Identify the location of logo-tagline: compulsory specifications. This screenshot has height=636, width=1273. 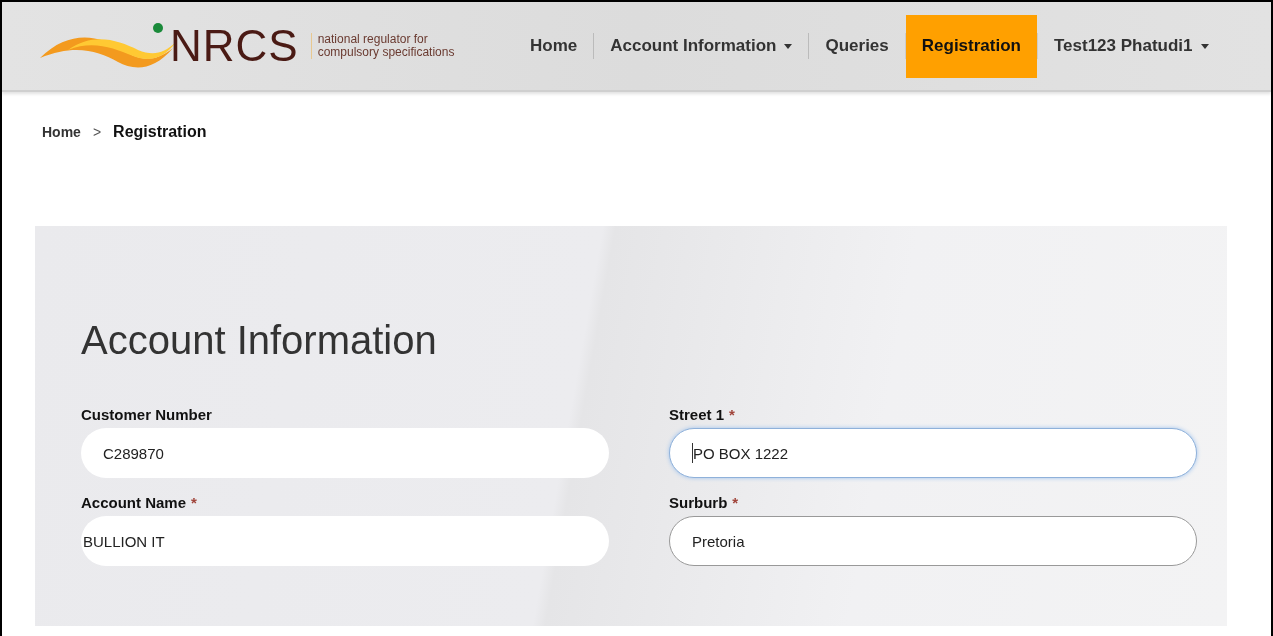
(386, 52).